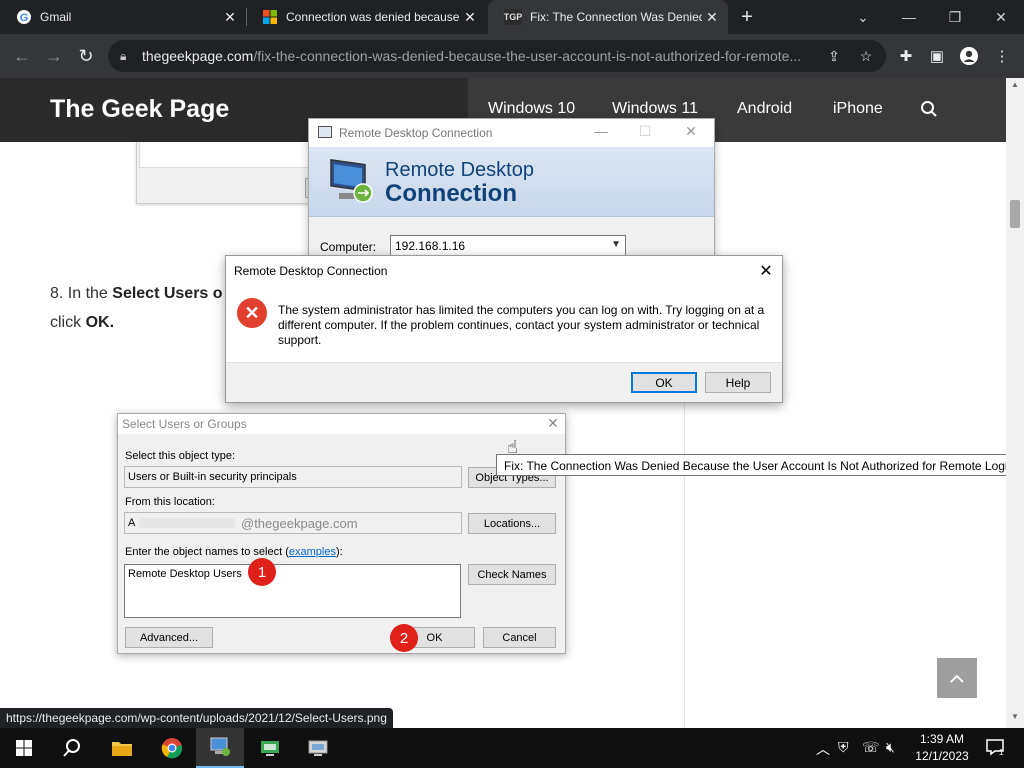 This screenshot has width=1024, height=768. What do you see at coordinates (969, 56) in the screenshot?
I see `profile-avatar-icon` at bounding box center [969, 56].